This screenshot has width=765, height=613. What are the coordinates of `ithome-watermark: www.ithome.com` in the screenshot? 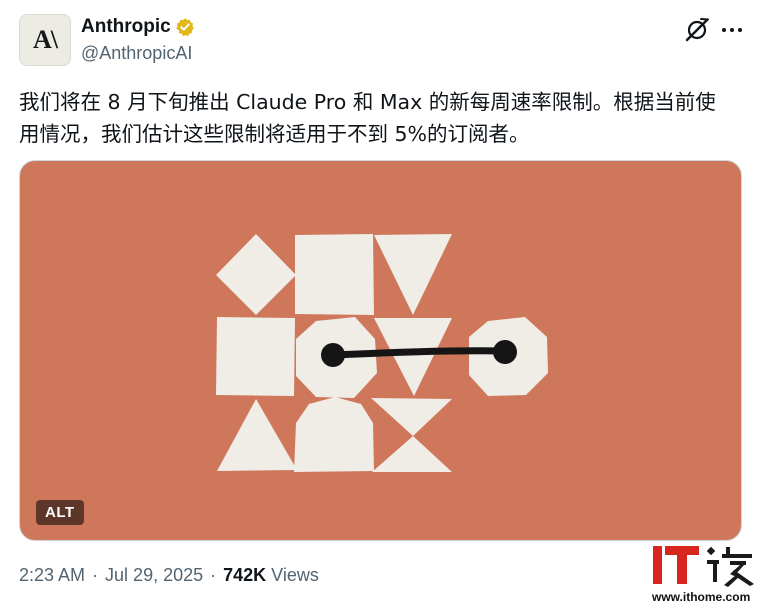 It's located at (704, 575).